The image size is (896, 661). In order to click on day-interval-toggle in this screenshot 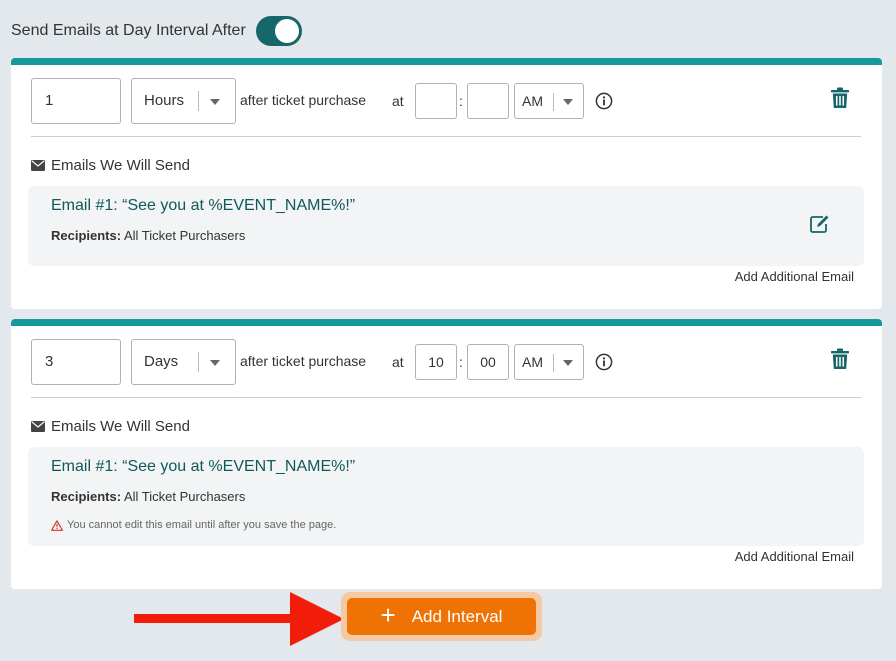, I will do `click(278, 31)`.